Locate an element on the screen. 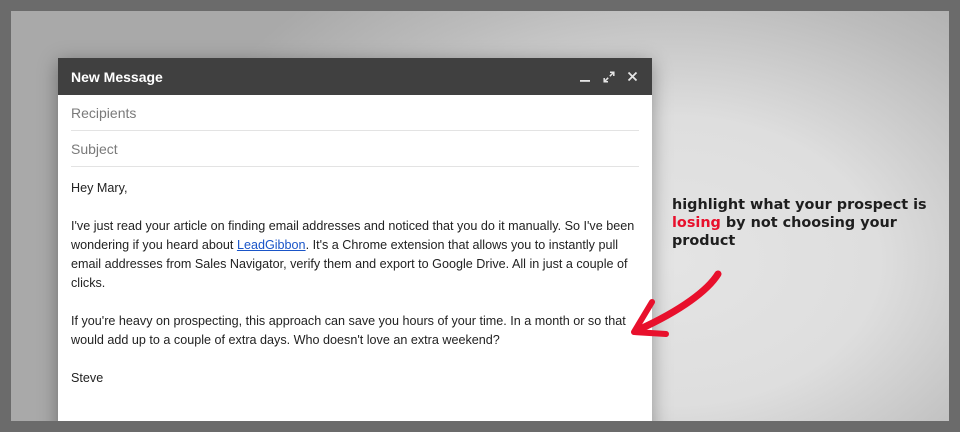  arrow-icon is located at coordinates (676, 303).